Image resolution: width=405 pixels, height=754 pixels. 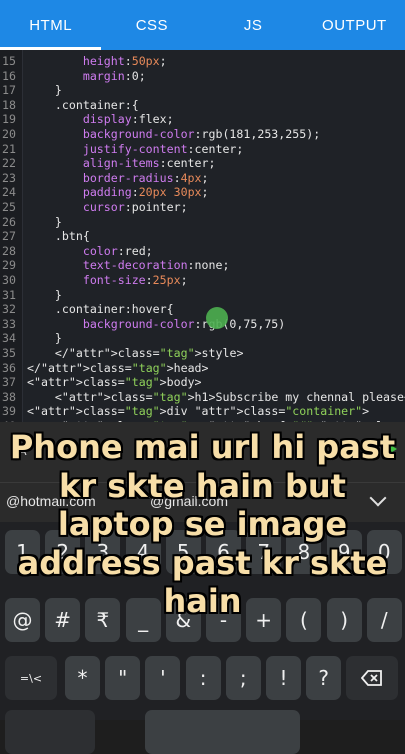 I want to click on caption-line: address past kr skte, so click(x=202, y=562).